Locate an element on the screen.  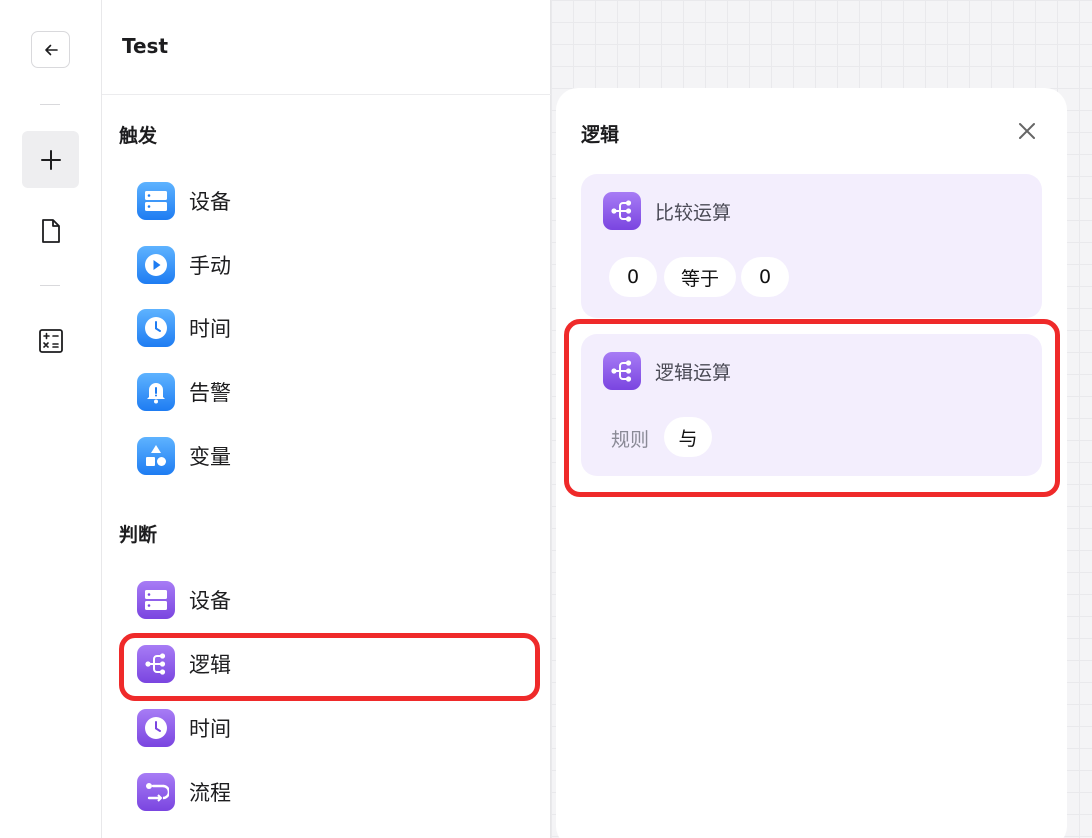
title-divider is located at coordinates (326, 94).